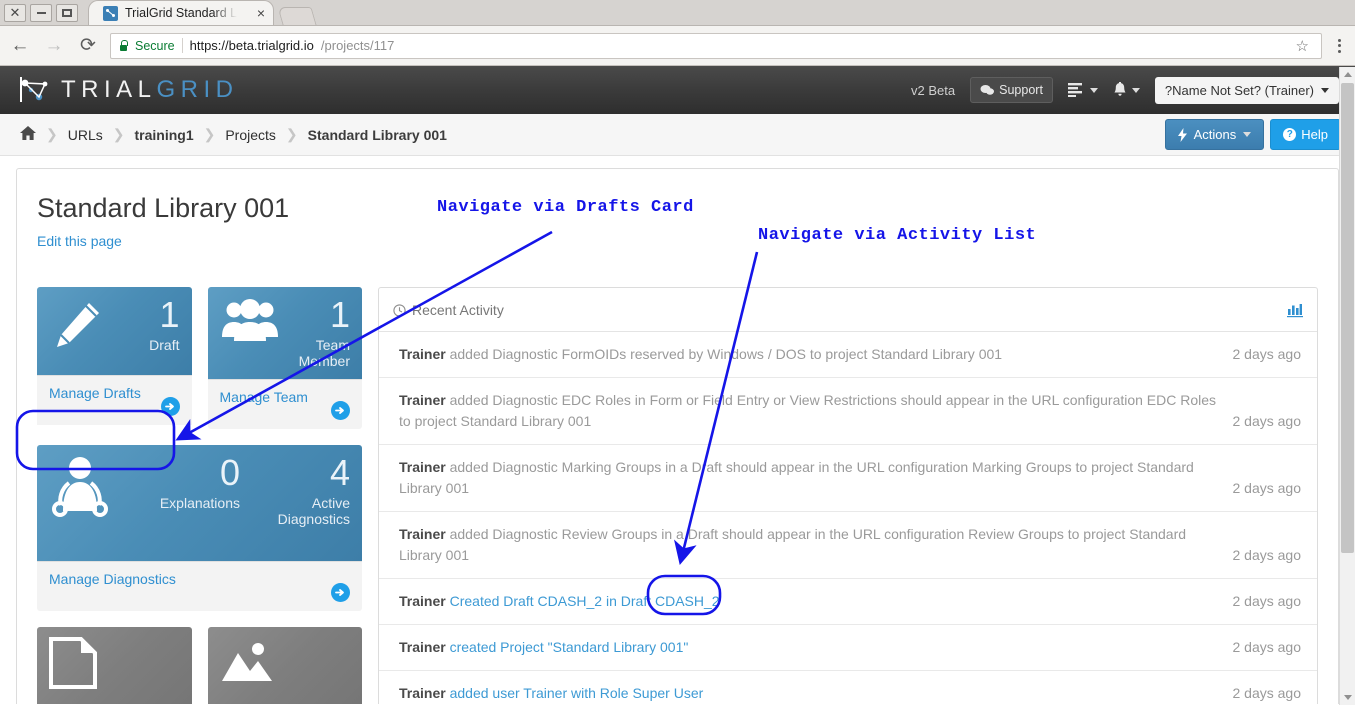 This screenshot has height=705, width=1355. What do you see at coordinates (1074, 90) in the screenshot?
I see `list-icon` at bounding box center [1074, 90].